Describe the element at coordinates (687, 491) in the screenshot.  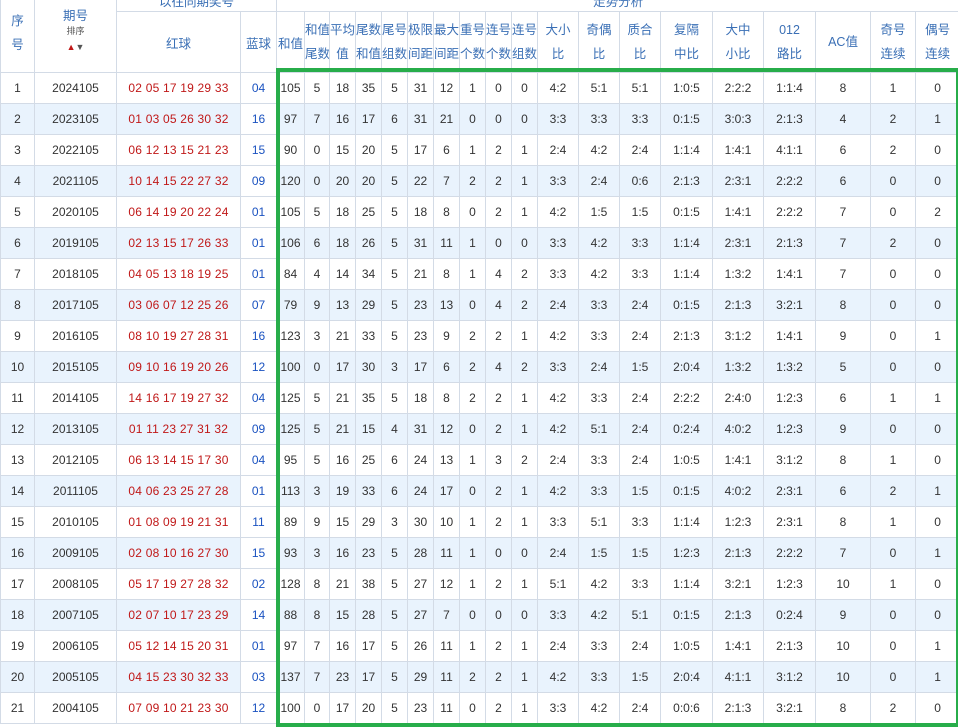
I see `cell-fgz: 0:1:5` at that location.